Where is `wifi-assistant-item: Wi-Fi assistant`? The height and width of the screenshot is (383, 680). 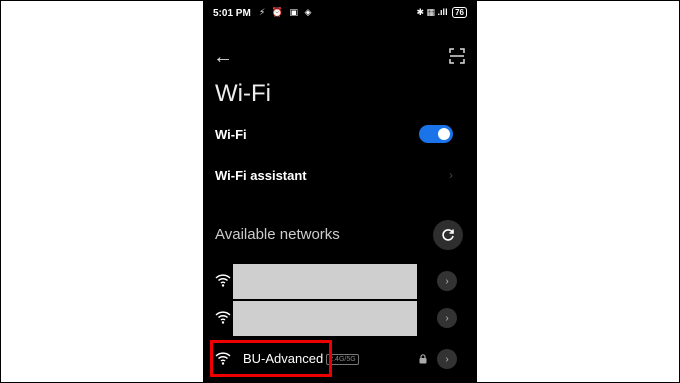 wifi-assistant-item: Wi-Fi assistant is located at coordinates (261, 175).